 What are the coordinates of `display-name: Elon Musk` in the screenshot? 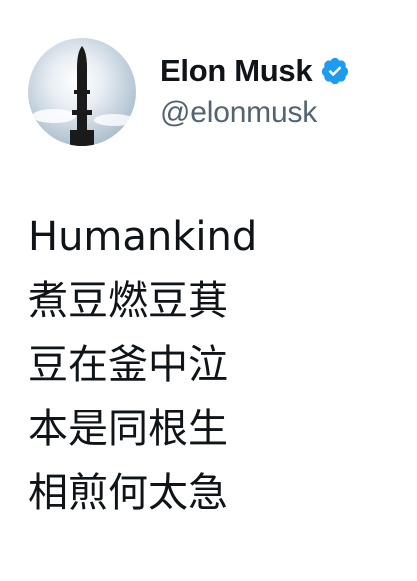 It's located at (236, 71).